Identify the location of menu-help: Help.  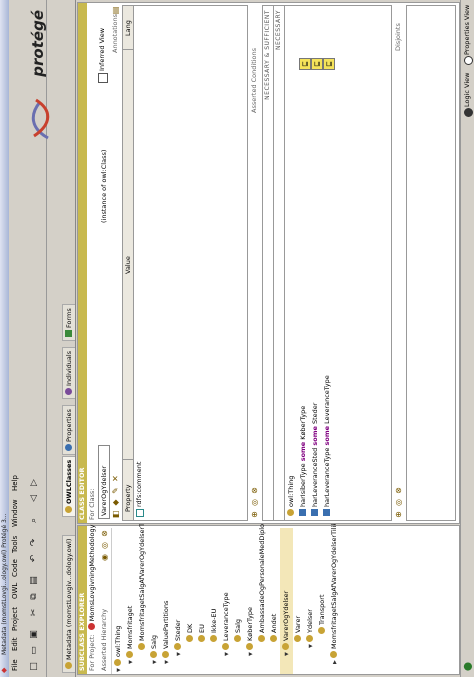
(15, 483).